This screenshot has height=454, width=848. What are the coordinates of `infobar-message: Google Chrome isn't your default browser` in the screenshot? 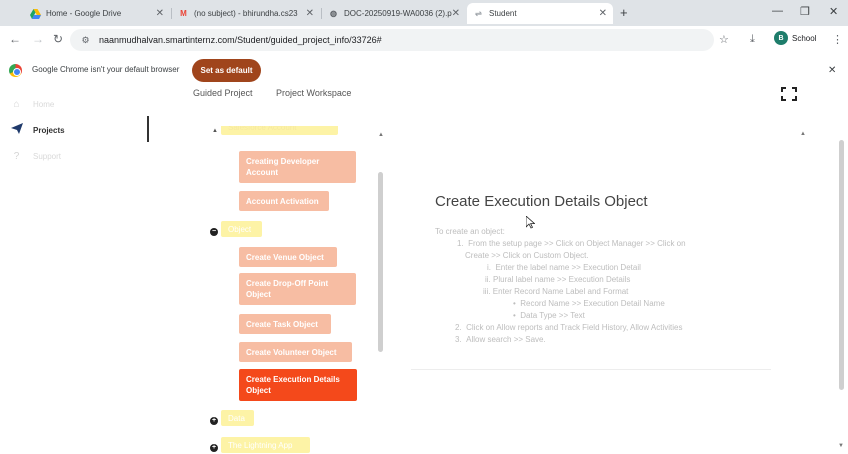 It's located at (106, 69).